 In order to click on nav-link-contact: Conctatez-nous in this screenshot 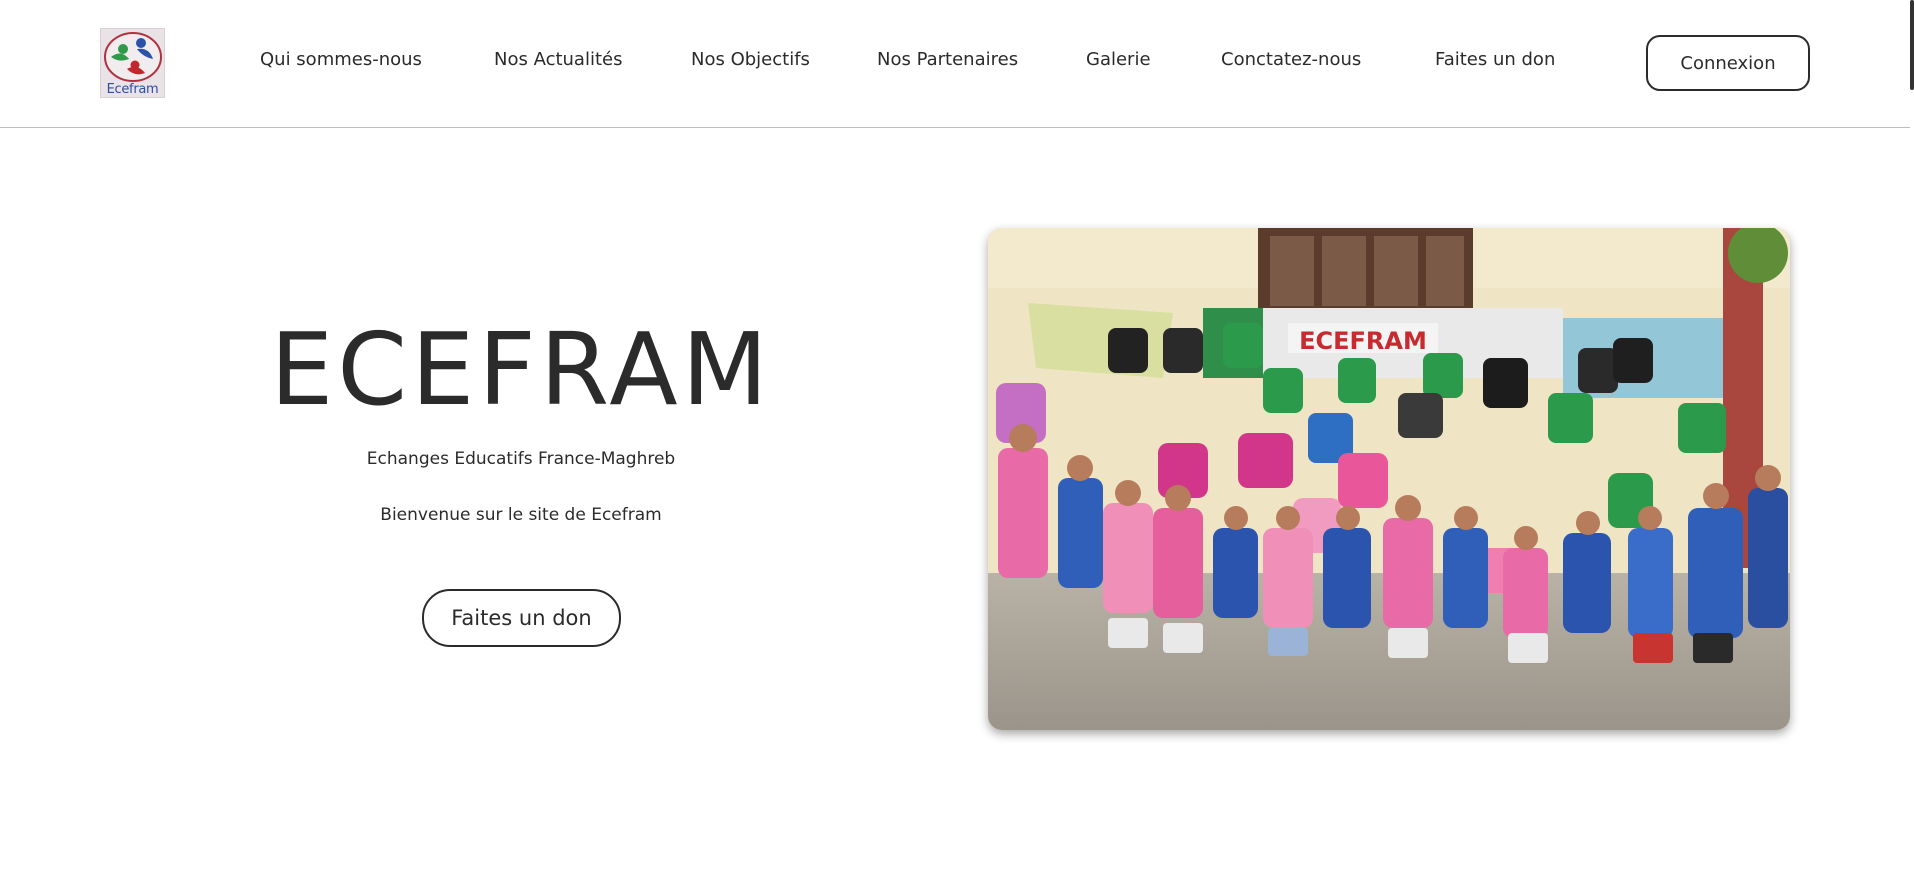, I will do `click(1291, 63)`.